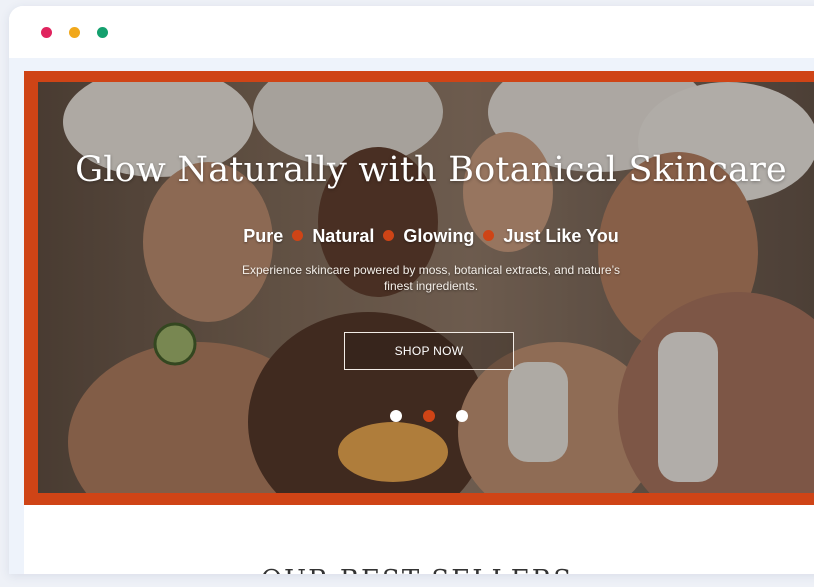 The width and height of the screenshot is (814, 587). What do you see at coordinates (343, 236) in the screenshot?
I see `tagline-word: Natural` at bounding box center [343, 236].